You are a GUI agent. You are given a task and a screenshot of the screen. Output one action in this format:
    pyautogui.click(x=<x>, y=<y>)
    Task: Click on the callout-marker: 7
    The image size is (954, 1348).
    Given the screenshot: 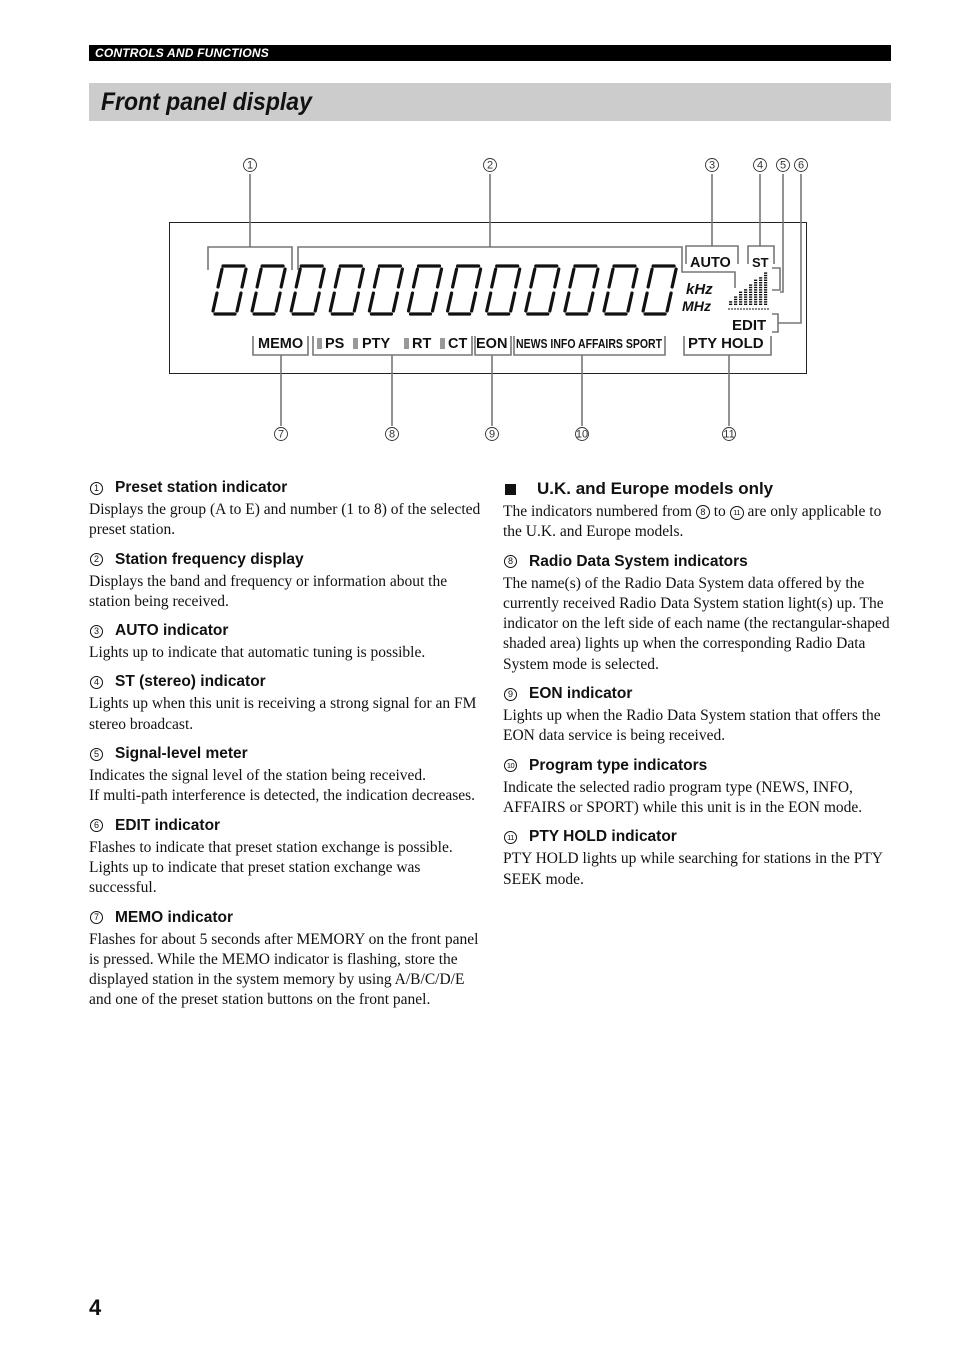 What is the action you would take?
    pyautogui.click(x=281, y=434)
    